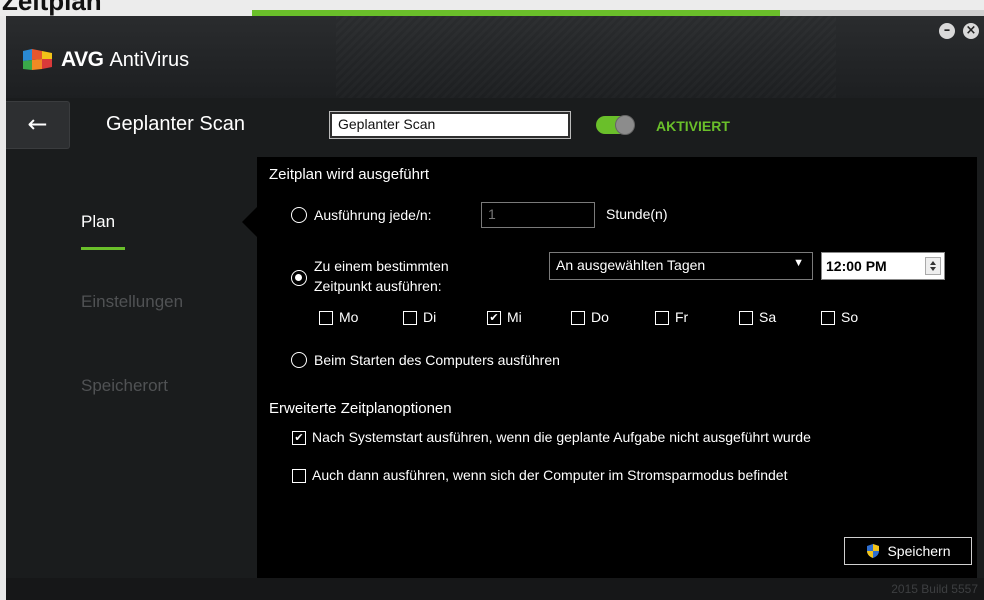 The height and width of the screenshot is (600, 984). What do you see at coordinates (299, 215) in the screenshot?
I see `every-hours-radio` at bounding box center [299, 215].